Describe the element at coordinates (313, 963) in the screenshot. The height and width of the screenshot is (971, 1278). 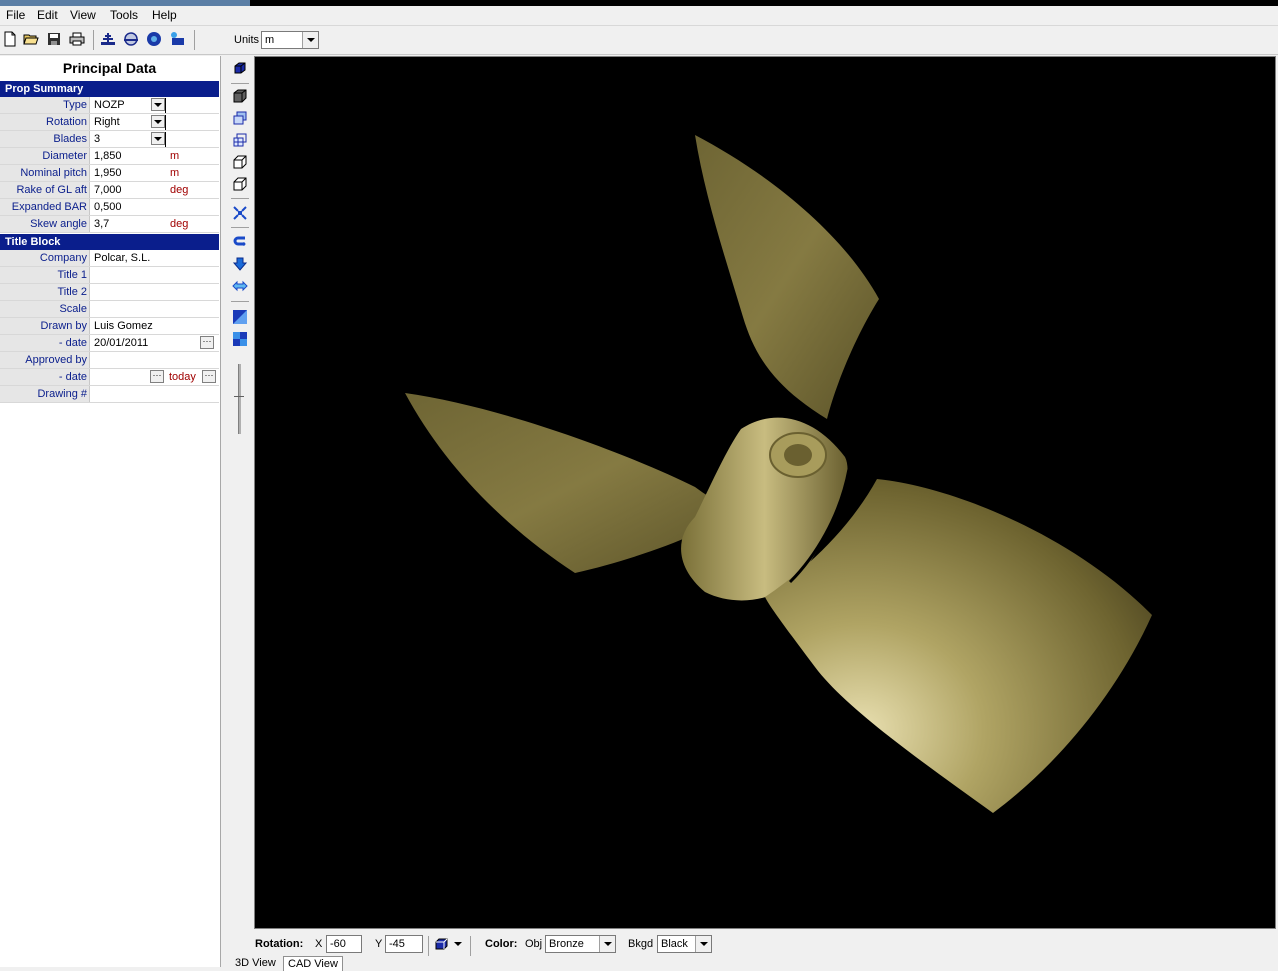
I see `tab-cad-view: CAD View` at that location.